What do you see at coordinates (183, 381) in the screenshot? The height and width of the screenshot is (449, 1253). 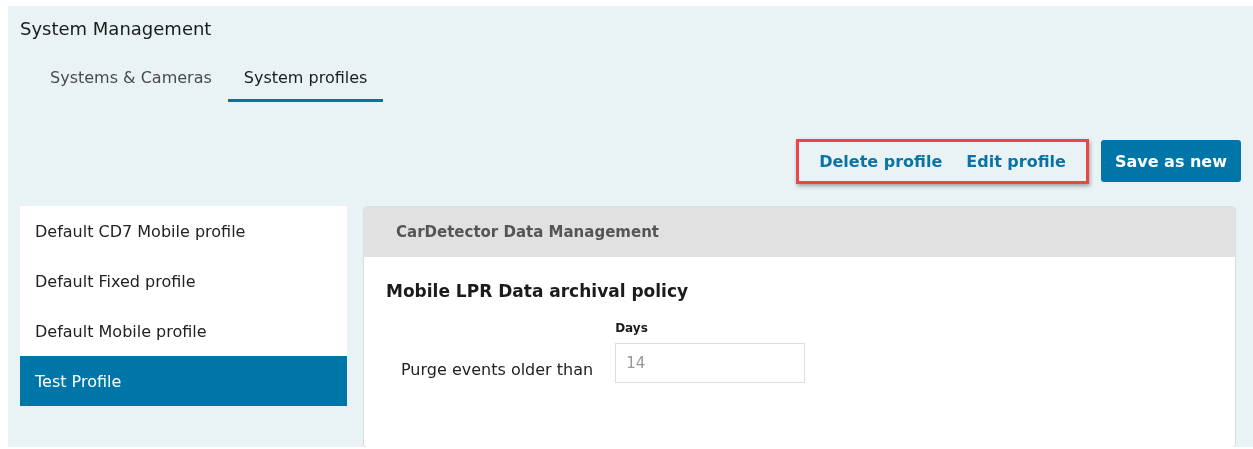 I see `profile-item: Test Profile` at bounding box center [183, 381].